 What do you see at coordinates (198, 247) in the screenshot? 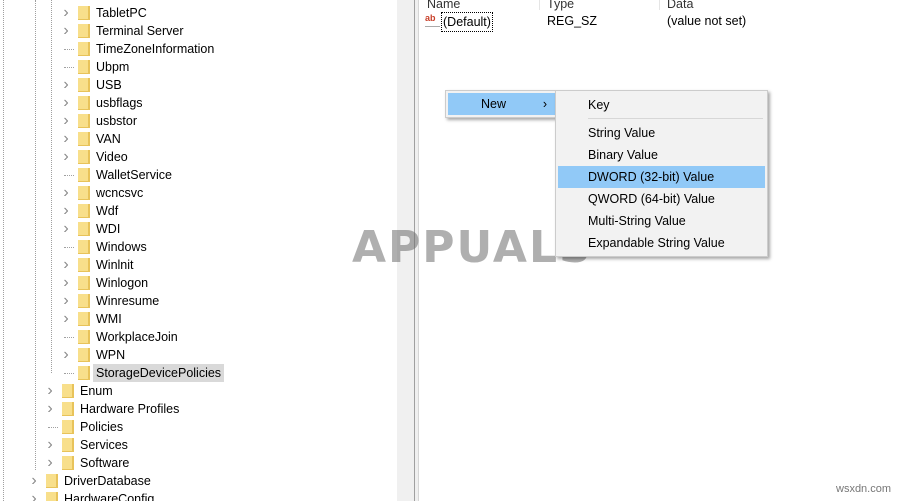
I see `tree-item: Windows` at bounding box center [198, 247].